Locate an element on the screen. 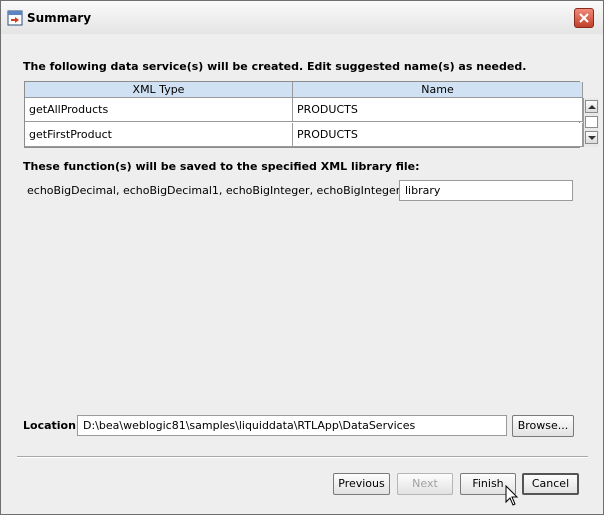  previous-button: Previous is located at coordinates (361, 484).